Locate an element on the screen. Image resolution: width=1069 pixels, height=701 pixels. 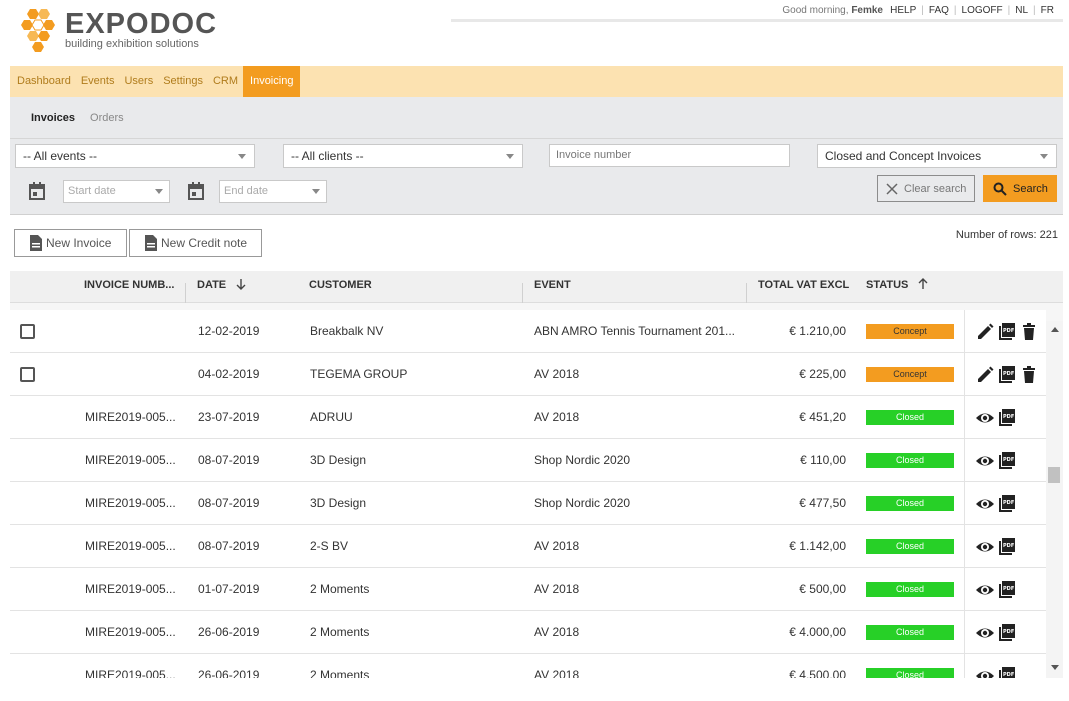
event-cell: AV 2018 is located at coordinates (557, 632).